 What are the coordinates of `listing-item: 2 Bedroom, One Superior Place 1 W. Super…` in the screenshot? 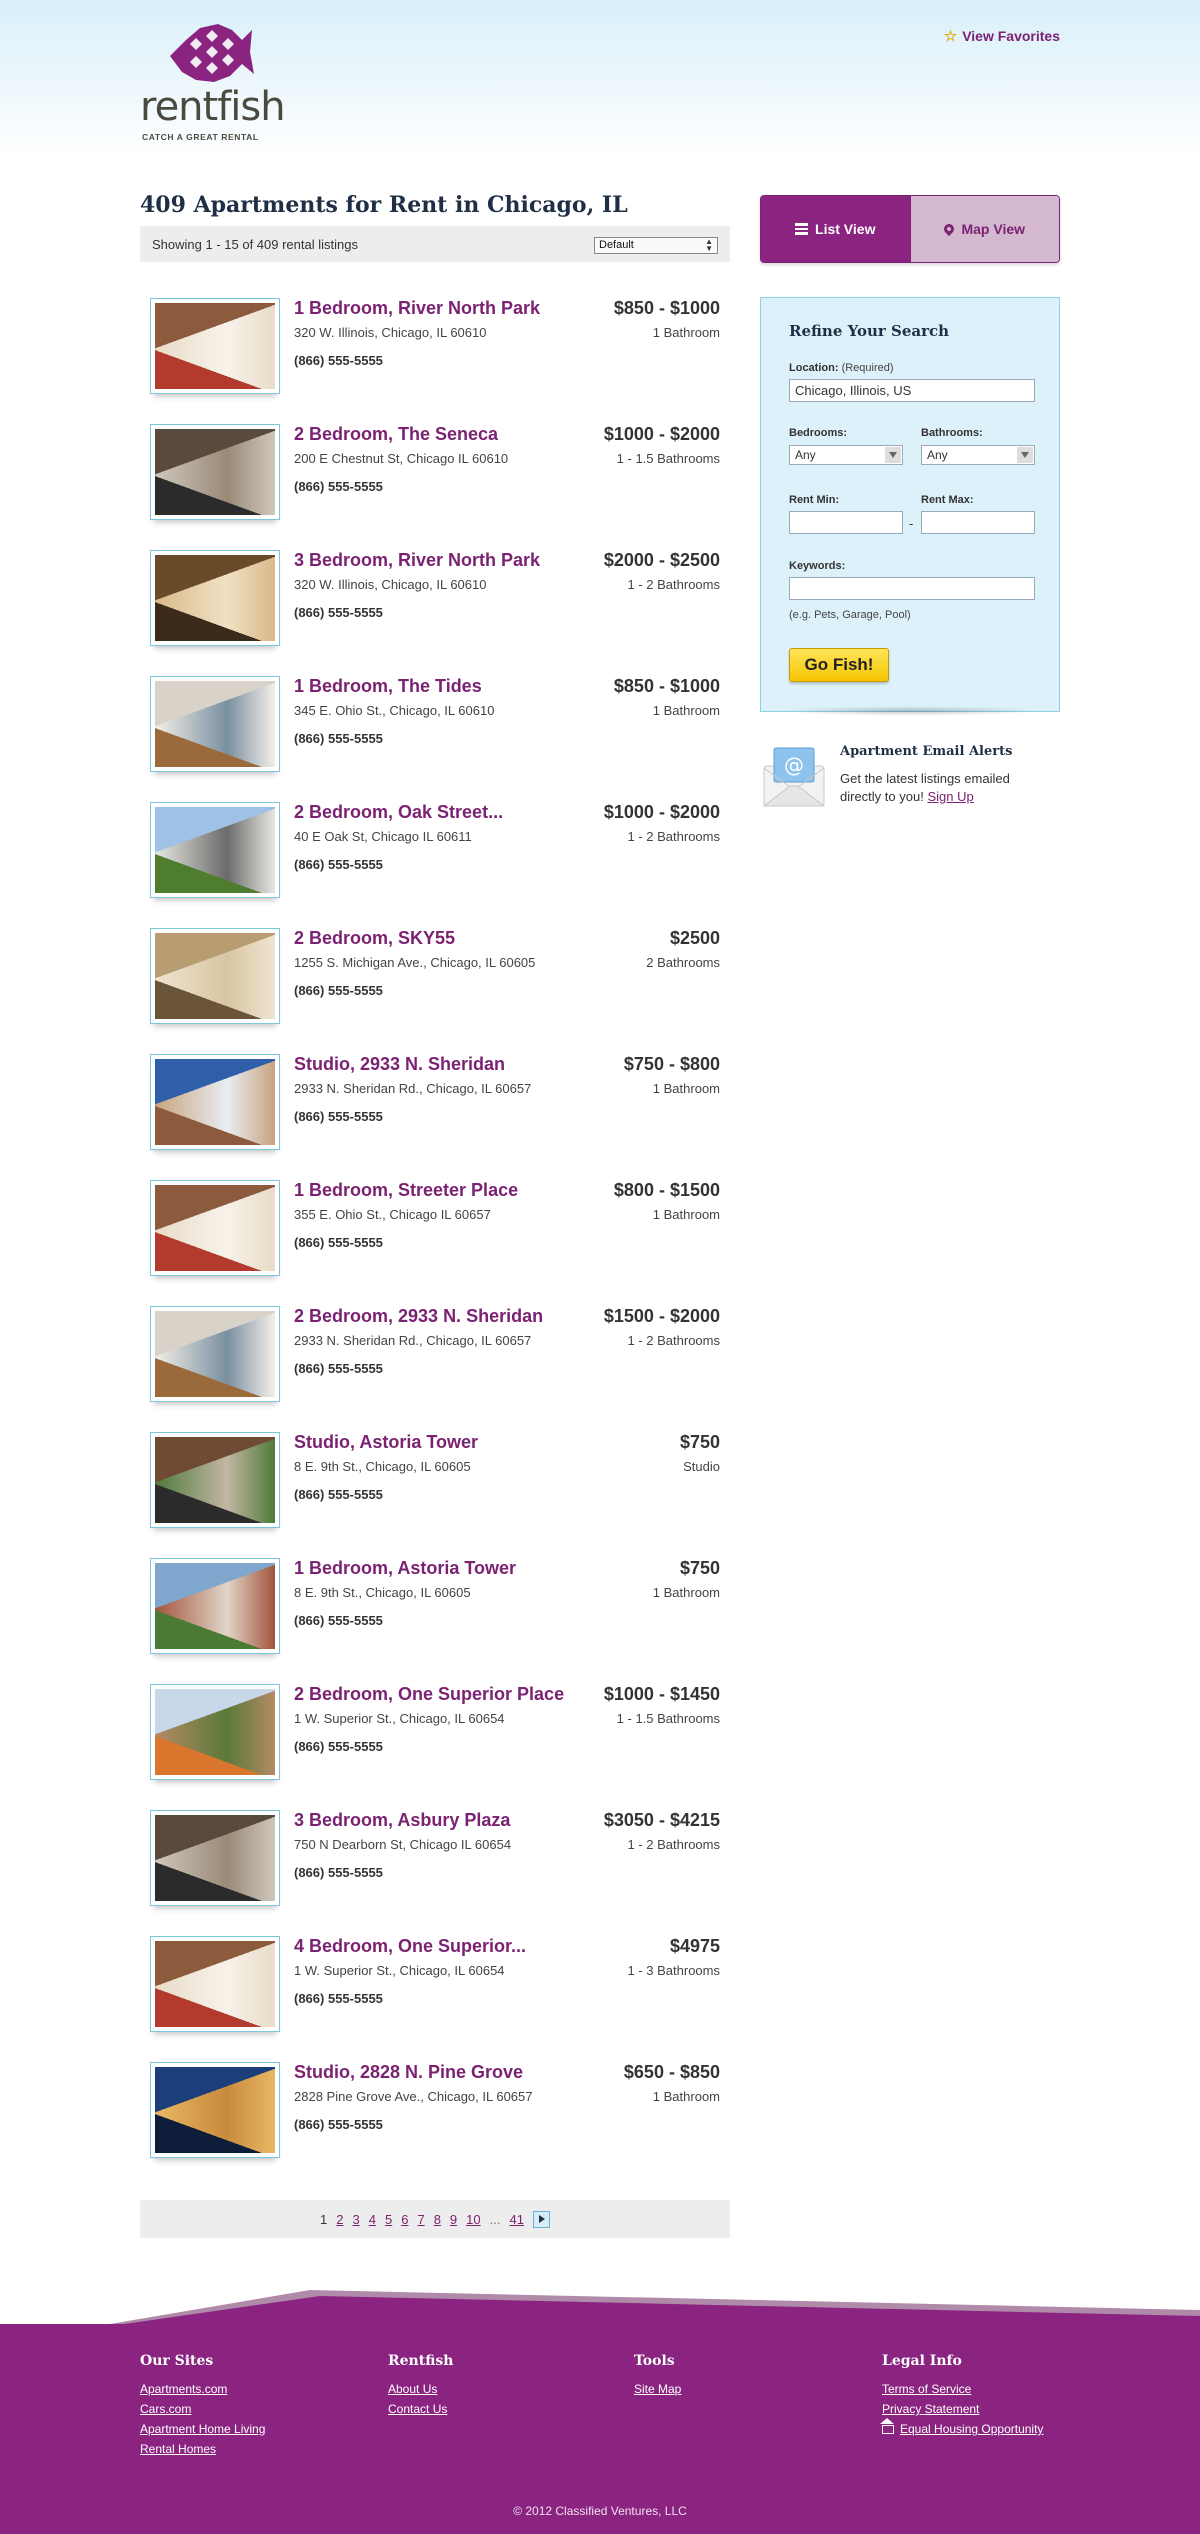 It's located at (435, 1747).